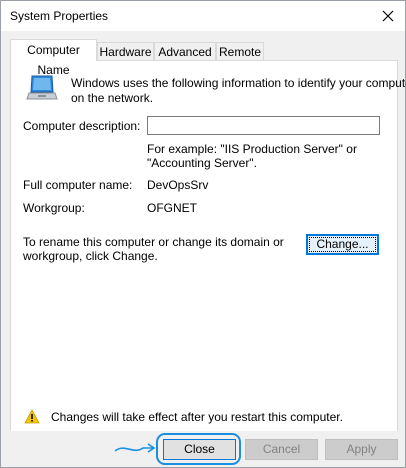 This screenshot has width=406, height=468. I want to click on apply-button: Apply, so click(361, 449).